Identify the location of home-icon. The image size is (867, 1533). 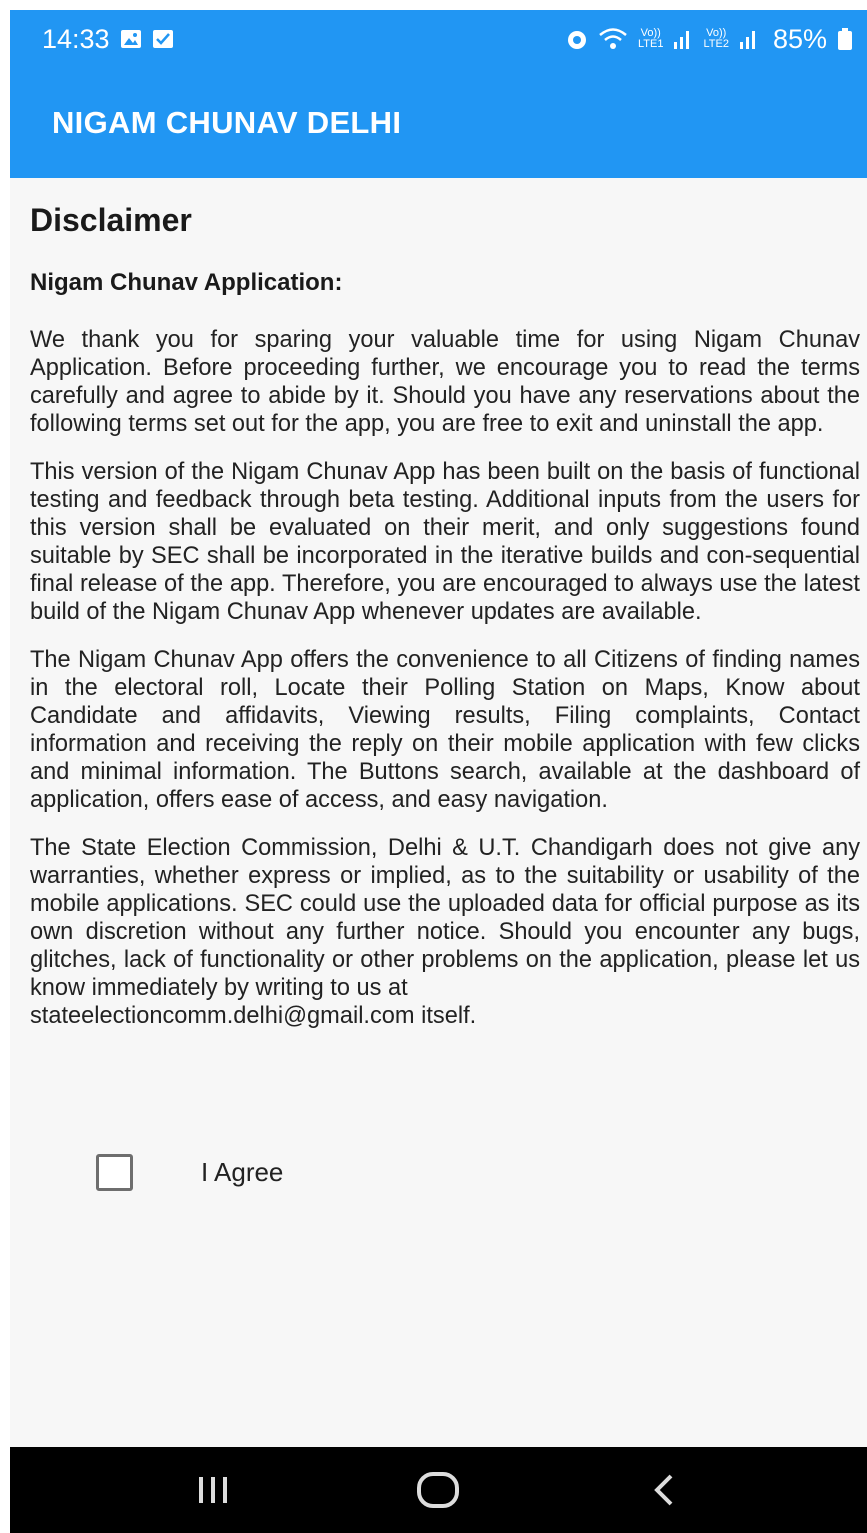
(438, 1490).